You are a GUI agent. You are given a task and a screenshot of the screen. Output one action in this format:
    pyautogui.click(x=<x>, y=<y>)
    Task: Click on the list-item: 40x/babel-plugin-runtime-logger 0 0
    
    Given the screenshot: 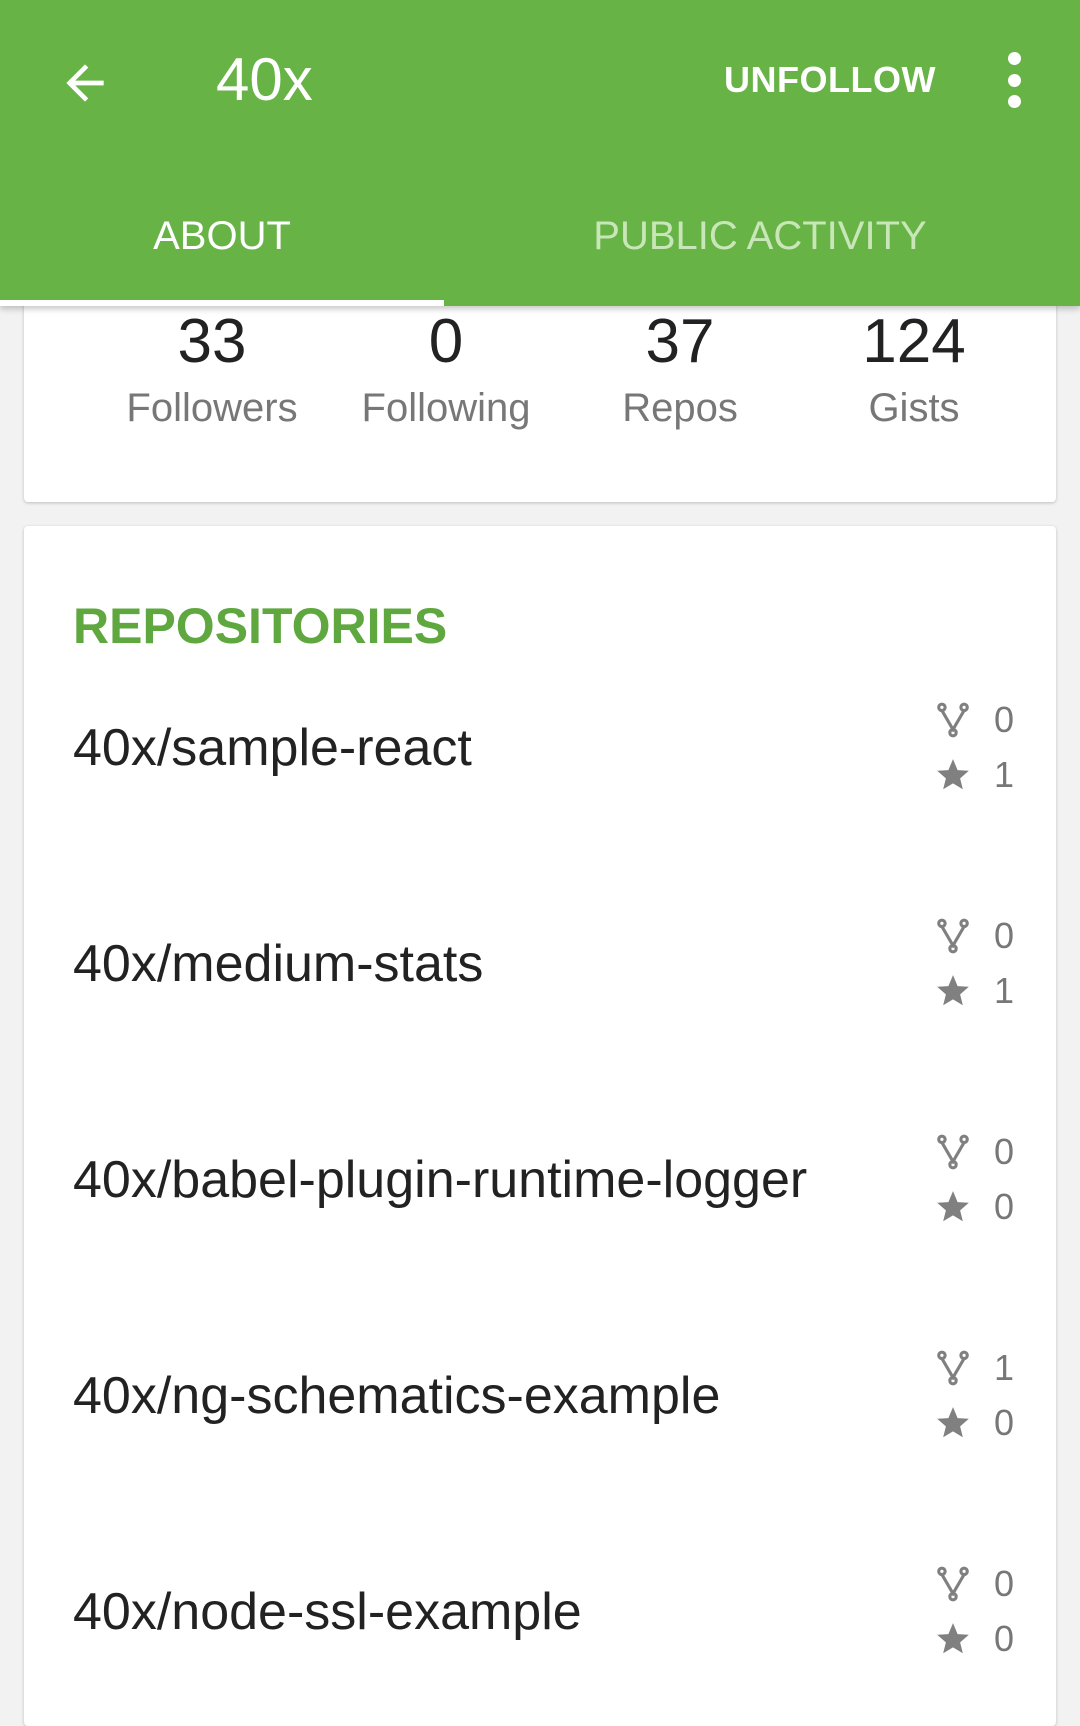 What is the action you would take?
    pyautogui.click(x=540, y=1180)
    